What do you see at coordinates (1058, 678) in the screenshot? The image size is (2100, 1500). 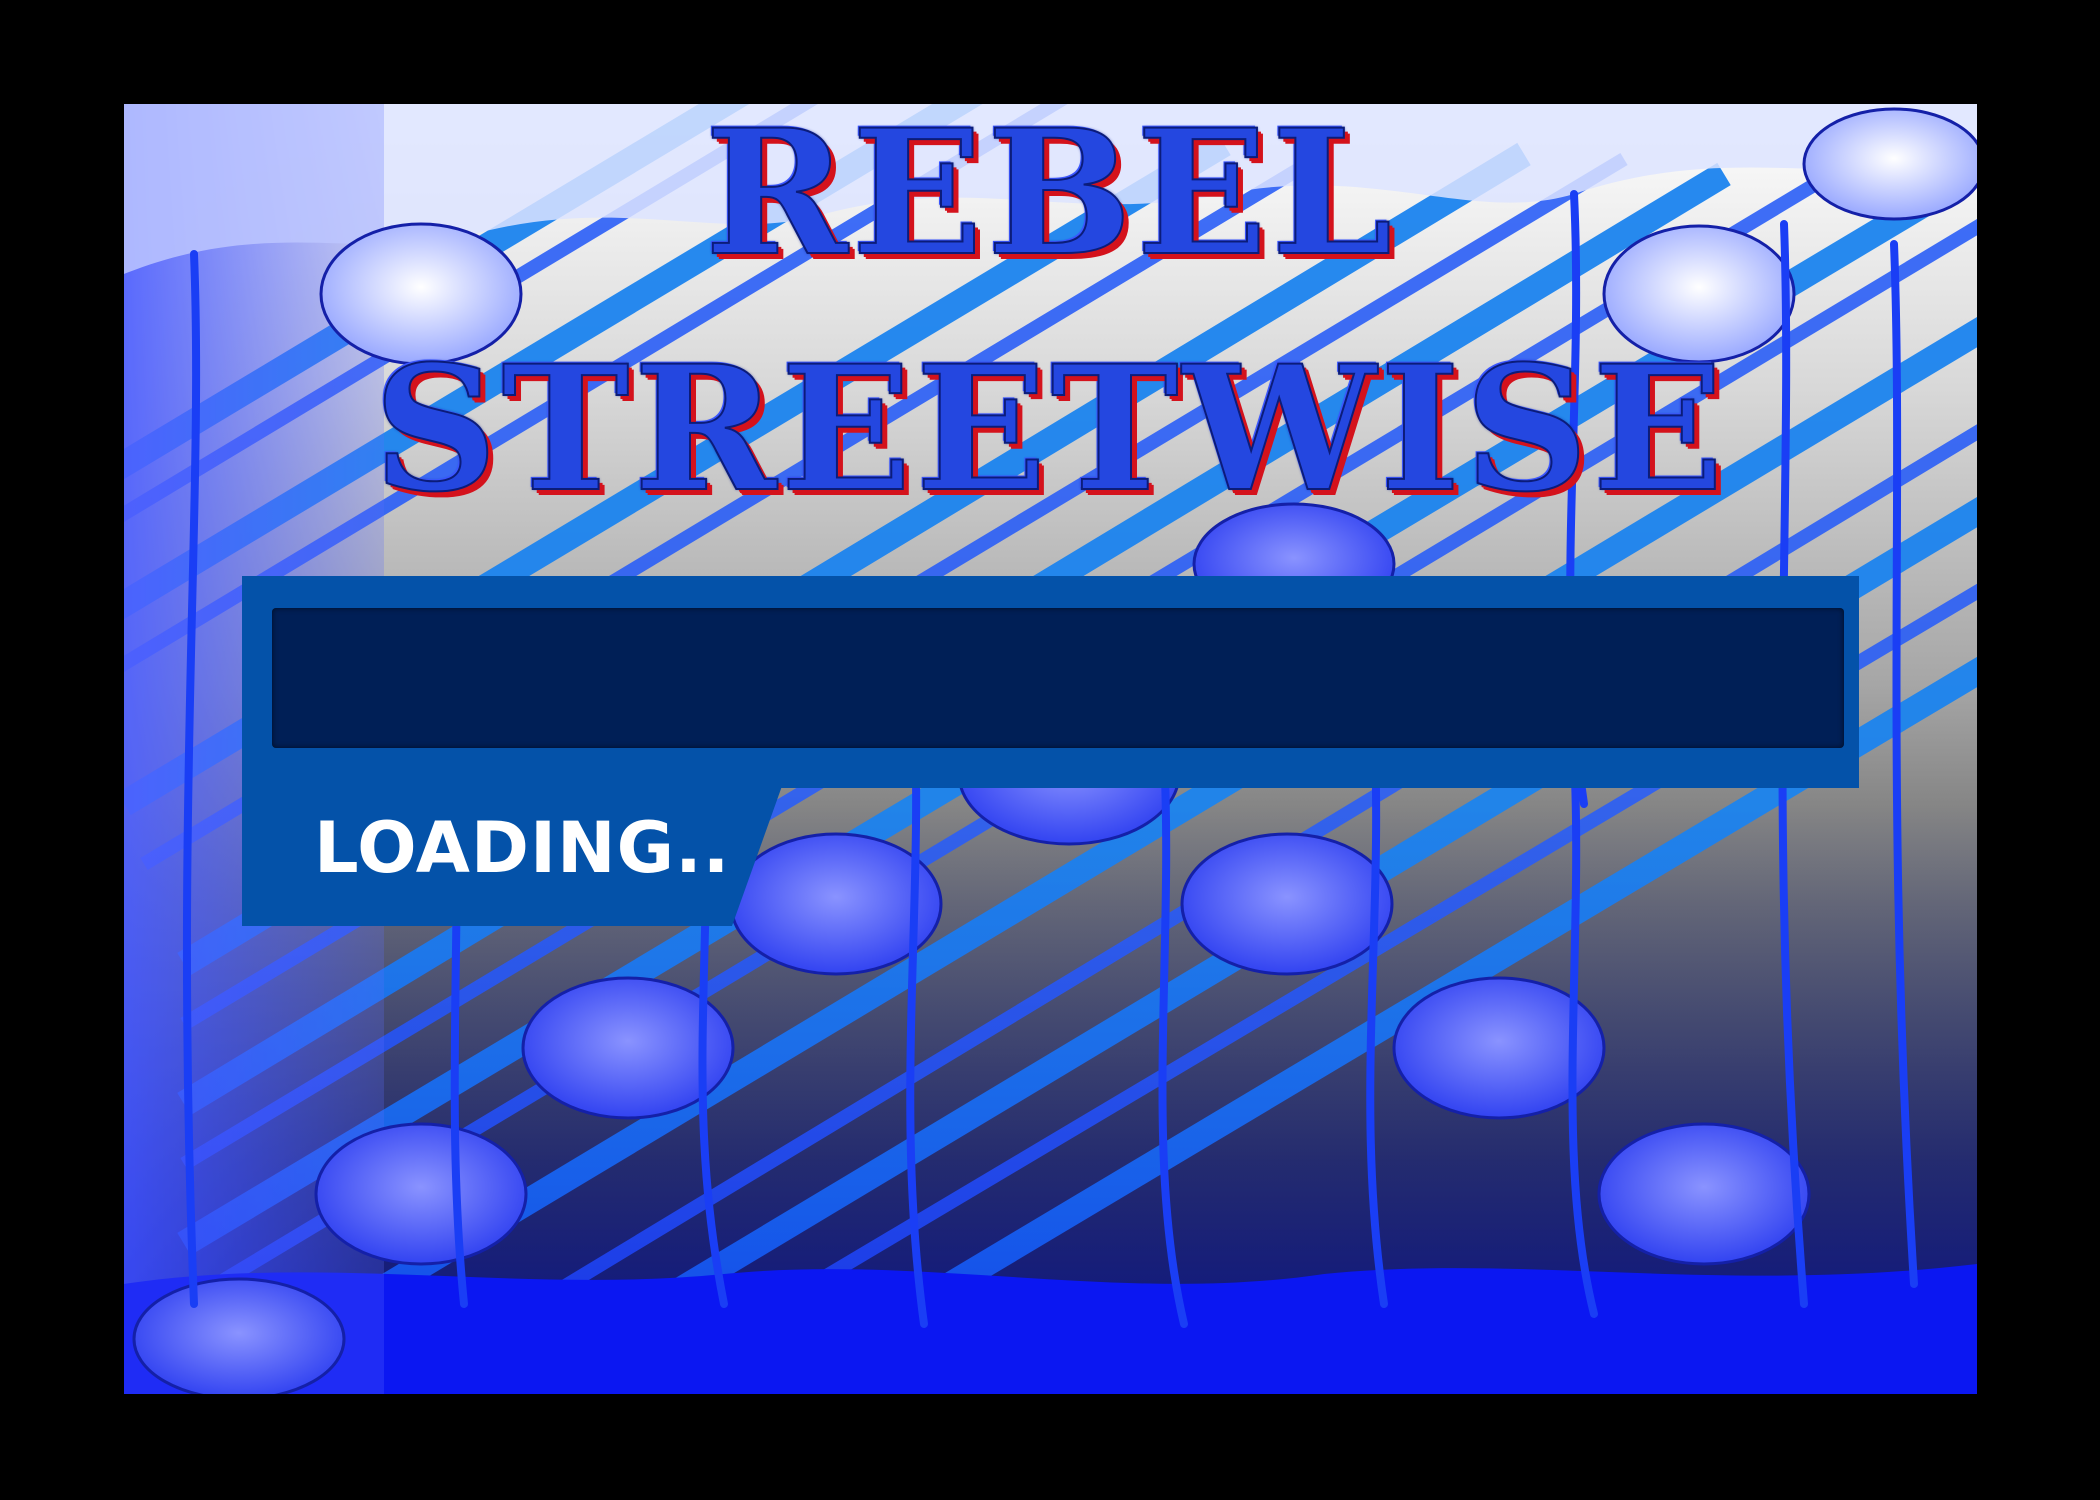 I see `loading-progress-track` at bounding box center [1058, 678].